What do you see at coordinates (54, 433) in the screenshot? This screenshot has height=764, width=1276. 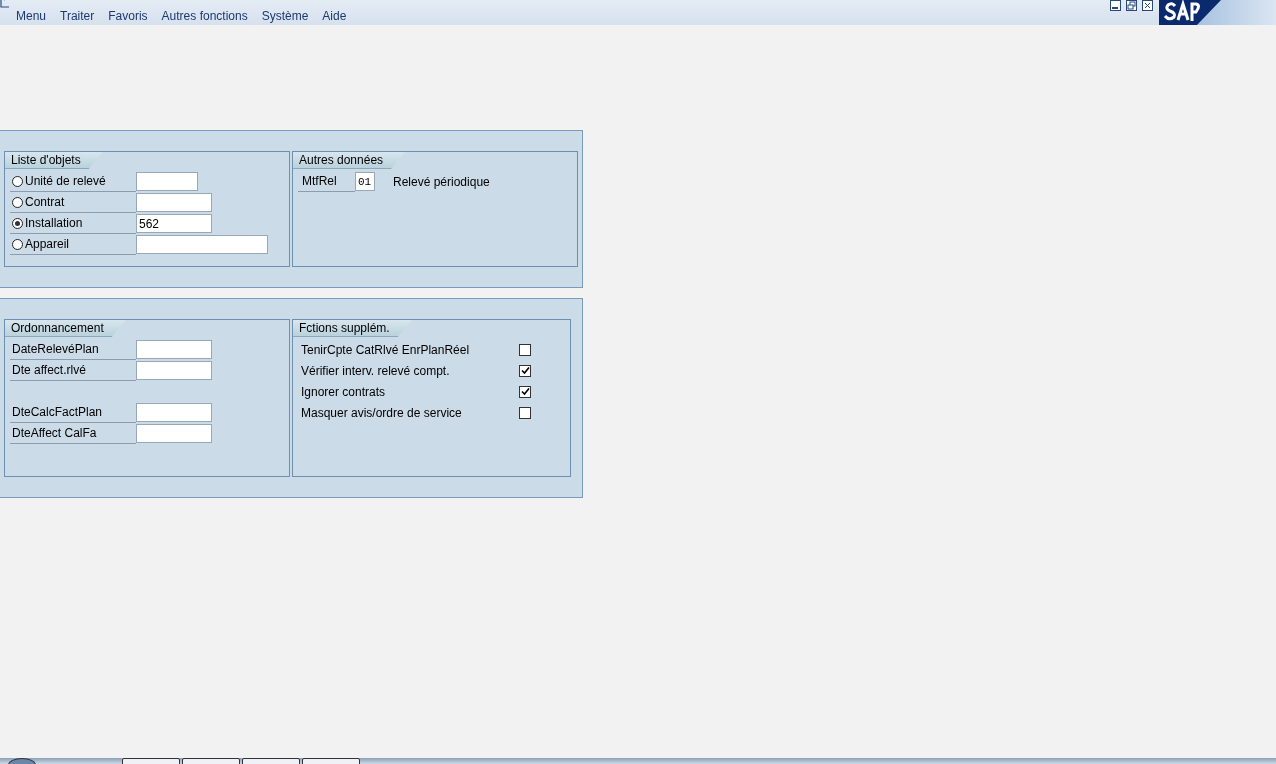 I see `field-label: DteAffect CalFa` at bounding box center [54, 433].